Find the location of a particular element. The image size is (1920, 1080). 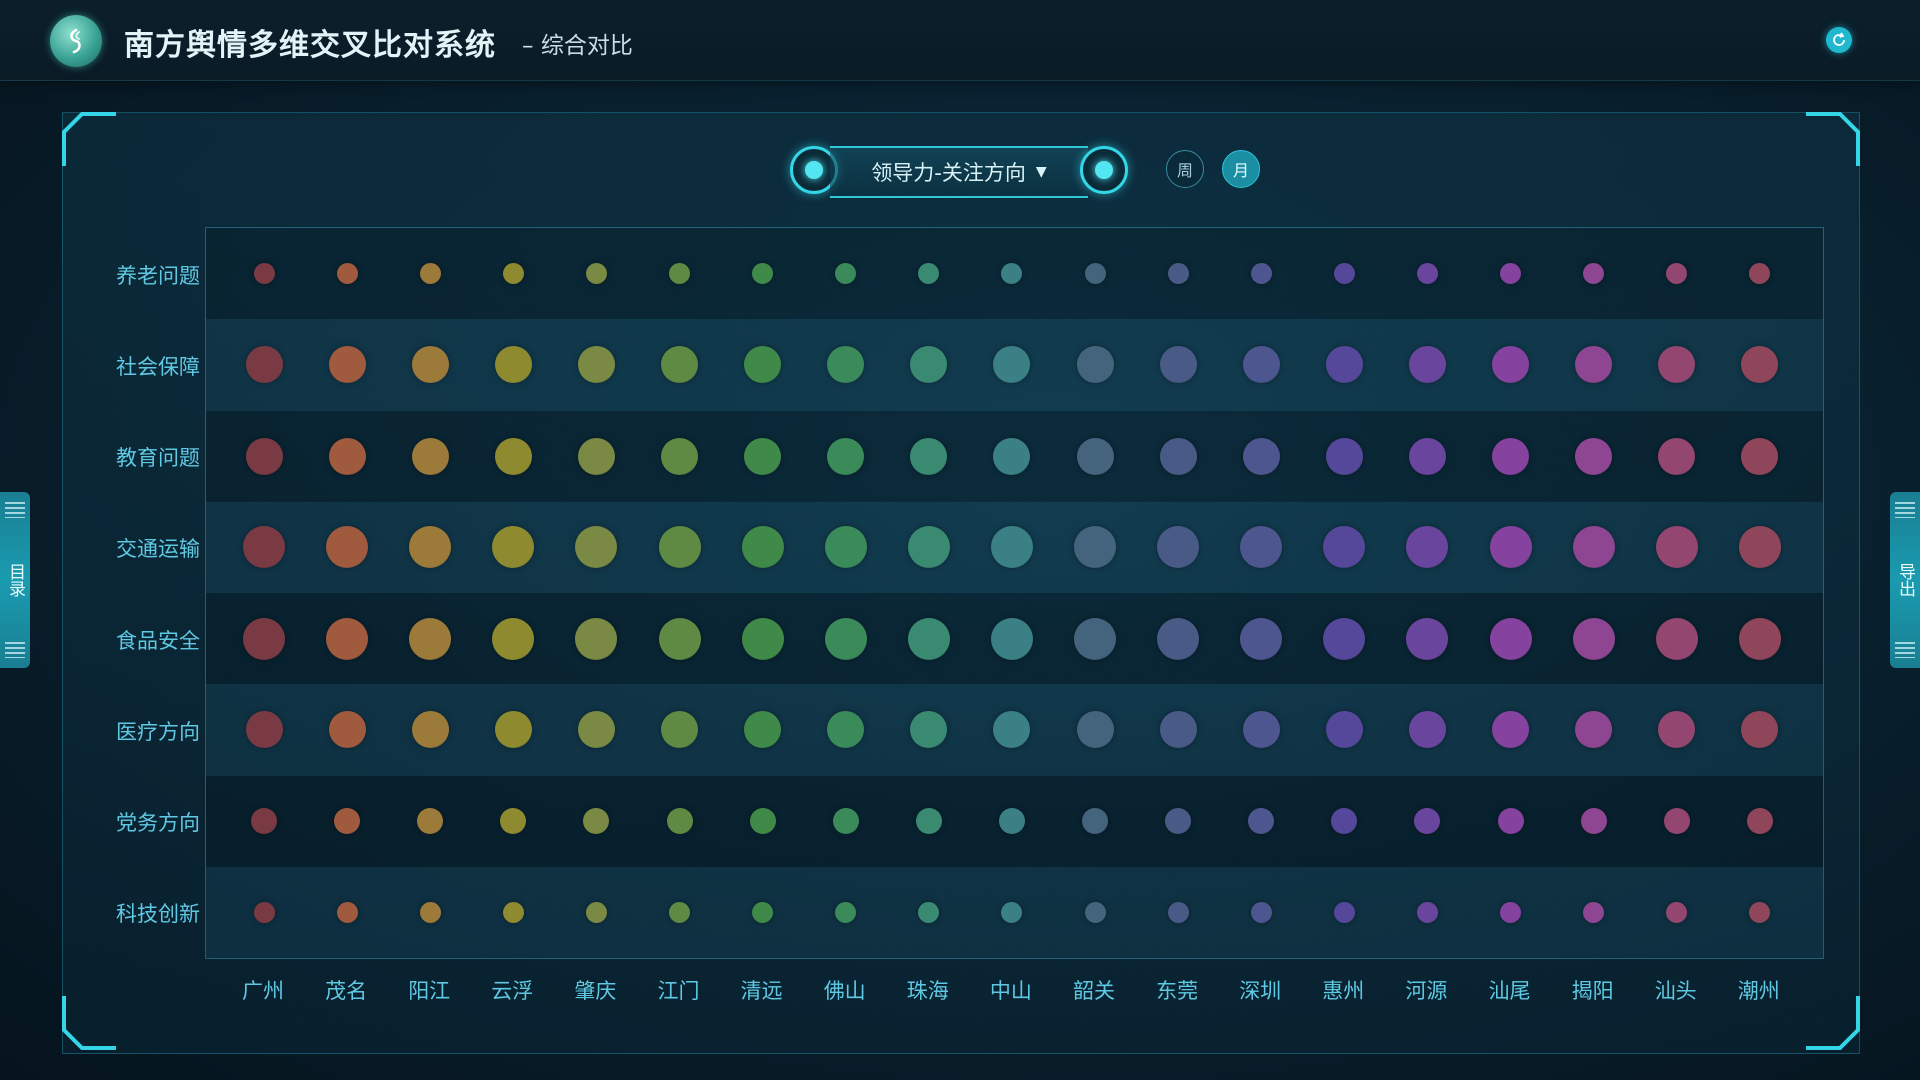

selector-dropdown: 领导力-关注方向 ▼ is located at coordinates (959, 172).